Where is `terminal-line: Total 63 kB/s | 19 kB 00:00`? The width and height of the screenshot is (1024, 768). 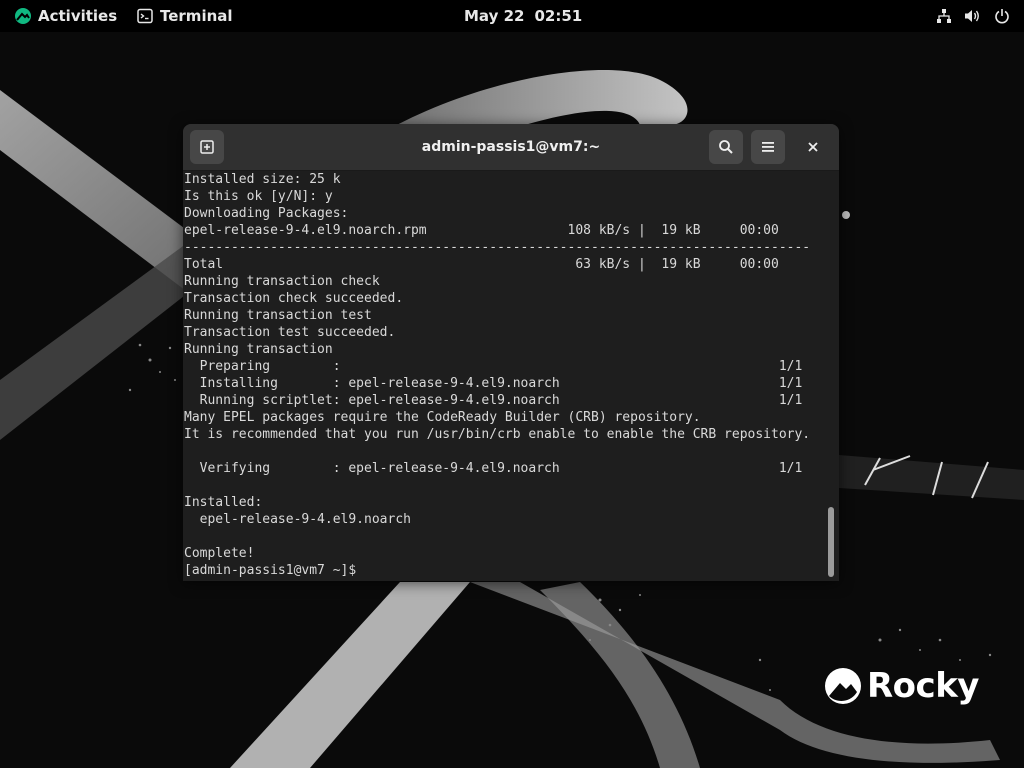 terminal-line: Total 63 kB/s | 19 kB 00:00 is located at coordinates (481, 264).